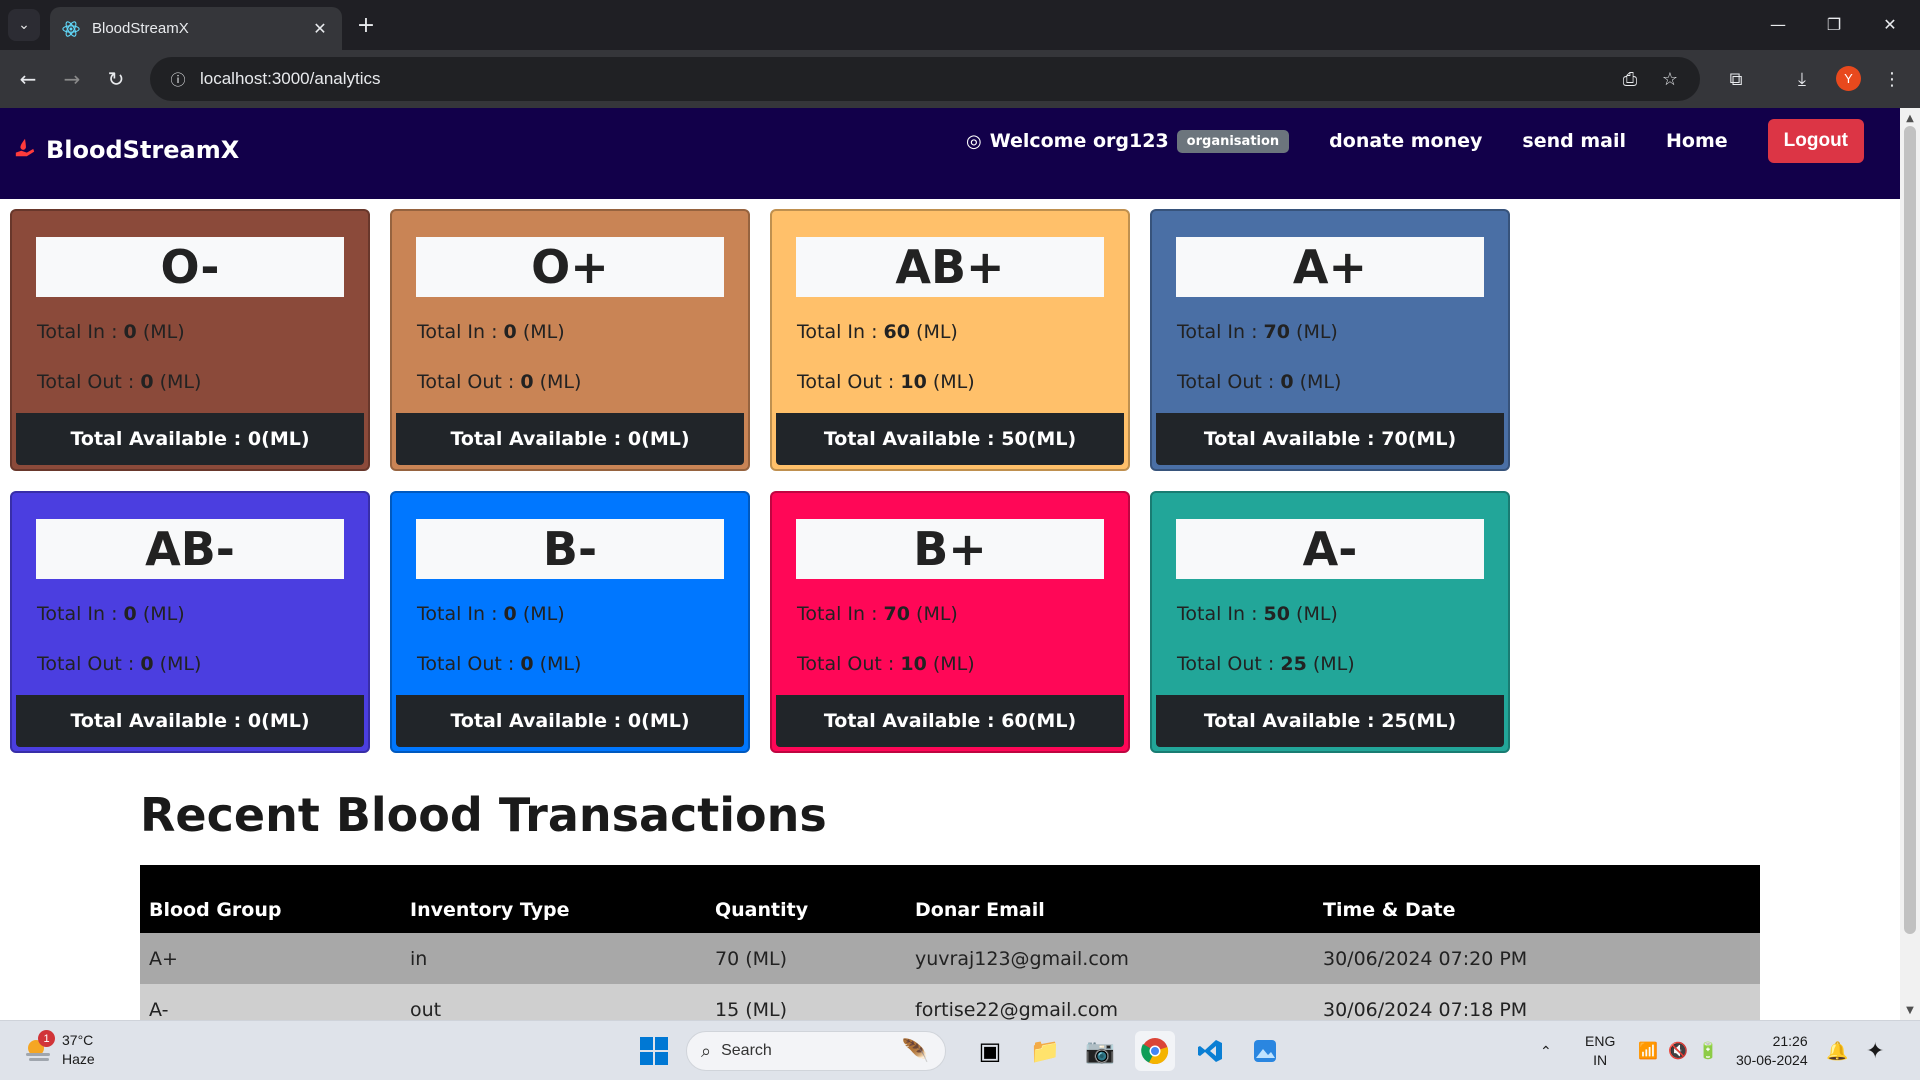 This screenshot has height=1080, width=1920. Describe the element at coordinates (1330, 439) in the screenshot. I see `total-available: Total Available : 70 (ML)` at that location.